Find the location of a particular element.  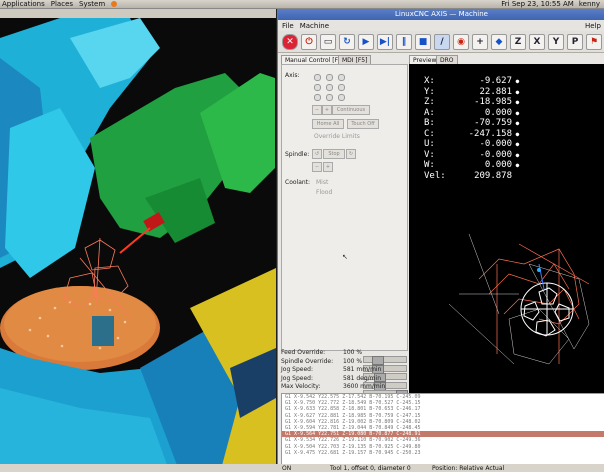

override-row: Spindle Override: 100 % is located at coordinates (345, 365).